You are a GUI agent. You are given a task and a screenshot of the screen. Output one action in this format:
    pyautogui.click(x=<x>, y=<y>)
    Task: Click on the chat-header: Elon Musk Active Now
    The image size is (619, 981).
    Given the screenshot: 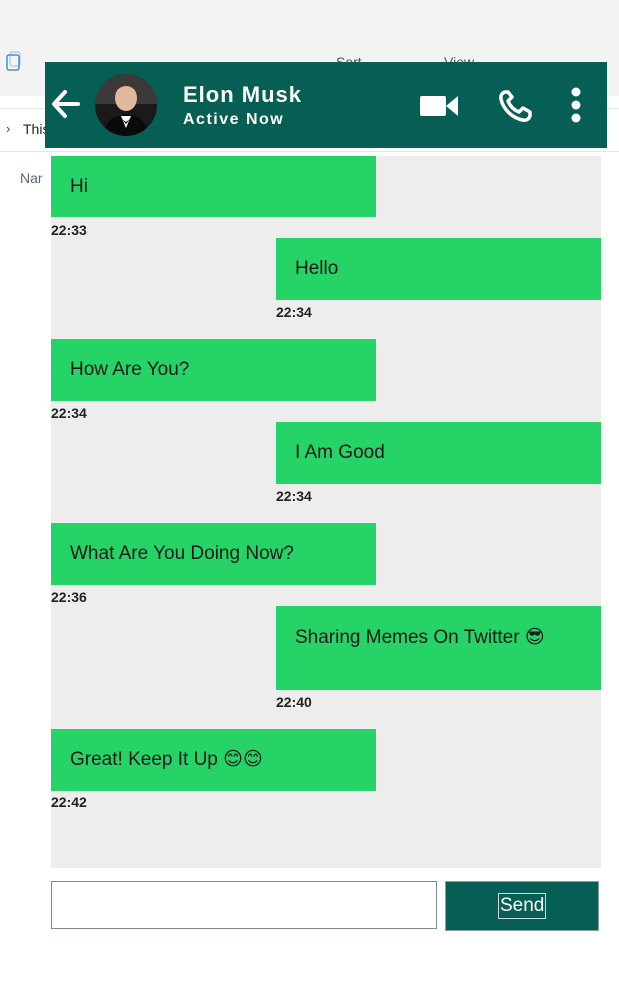 What is the action you would take?
    pyautogui.click(x=326, y=105)
    